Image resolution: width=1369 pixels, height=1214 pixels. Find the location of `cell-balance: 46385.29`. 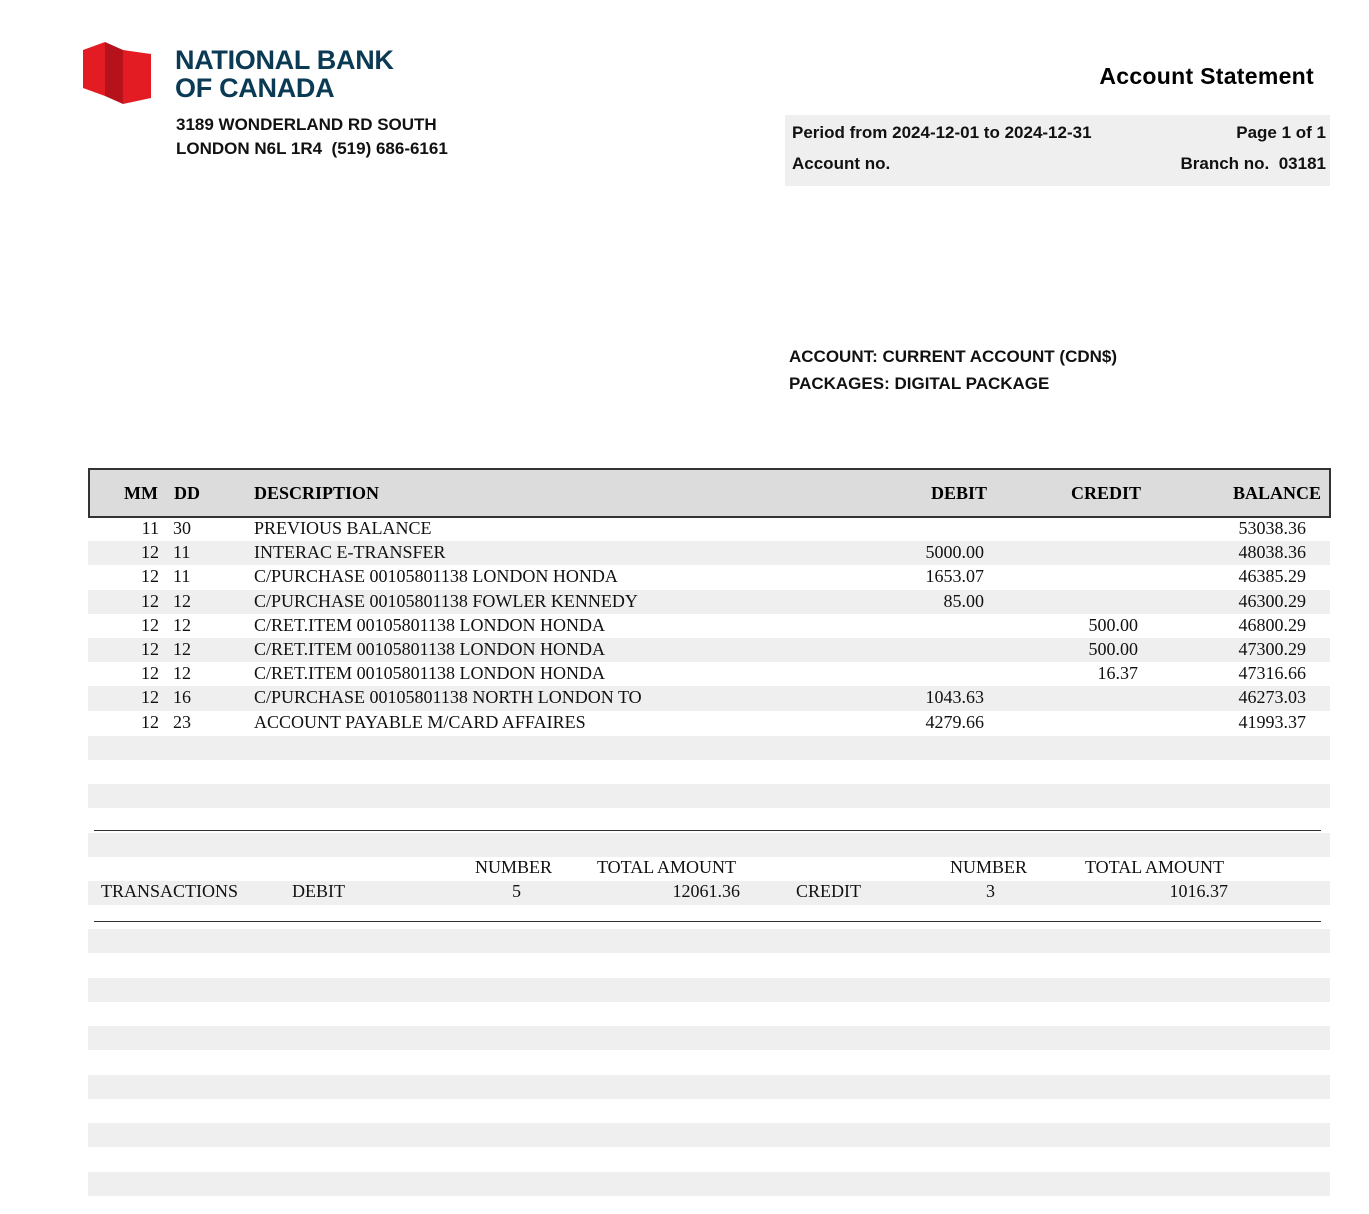

cell-balance: 46385.29 is located at coordinates (1272, 576).